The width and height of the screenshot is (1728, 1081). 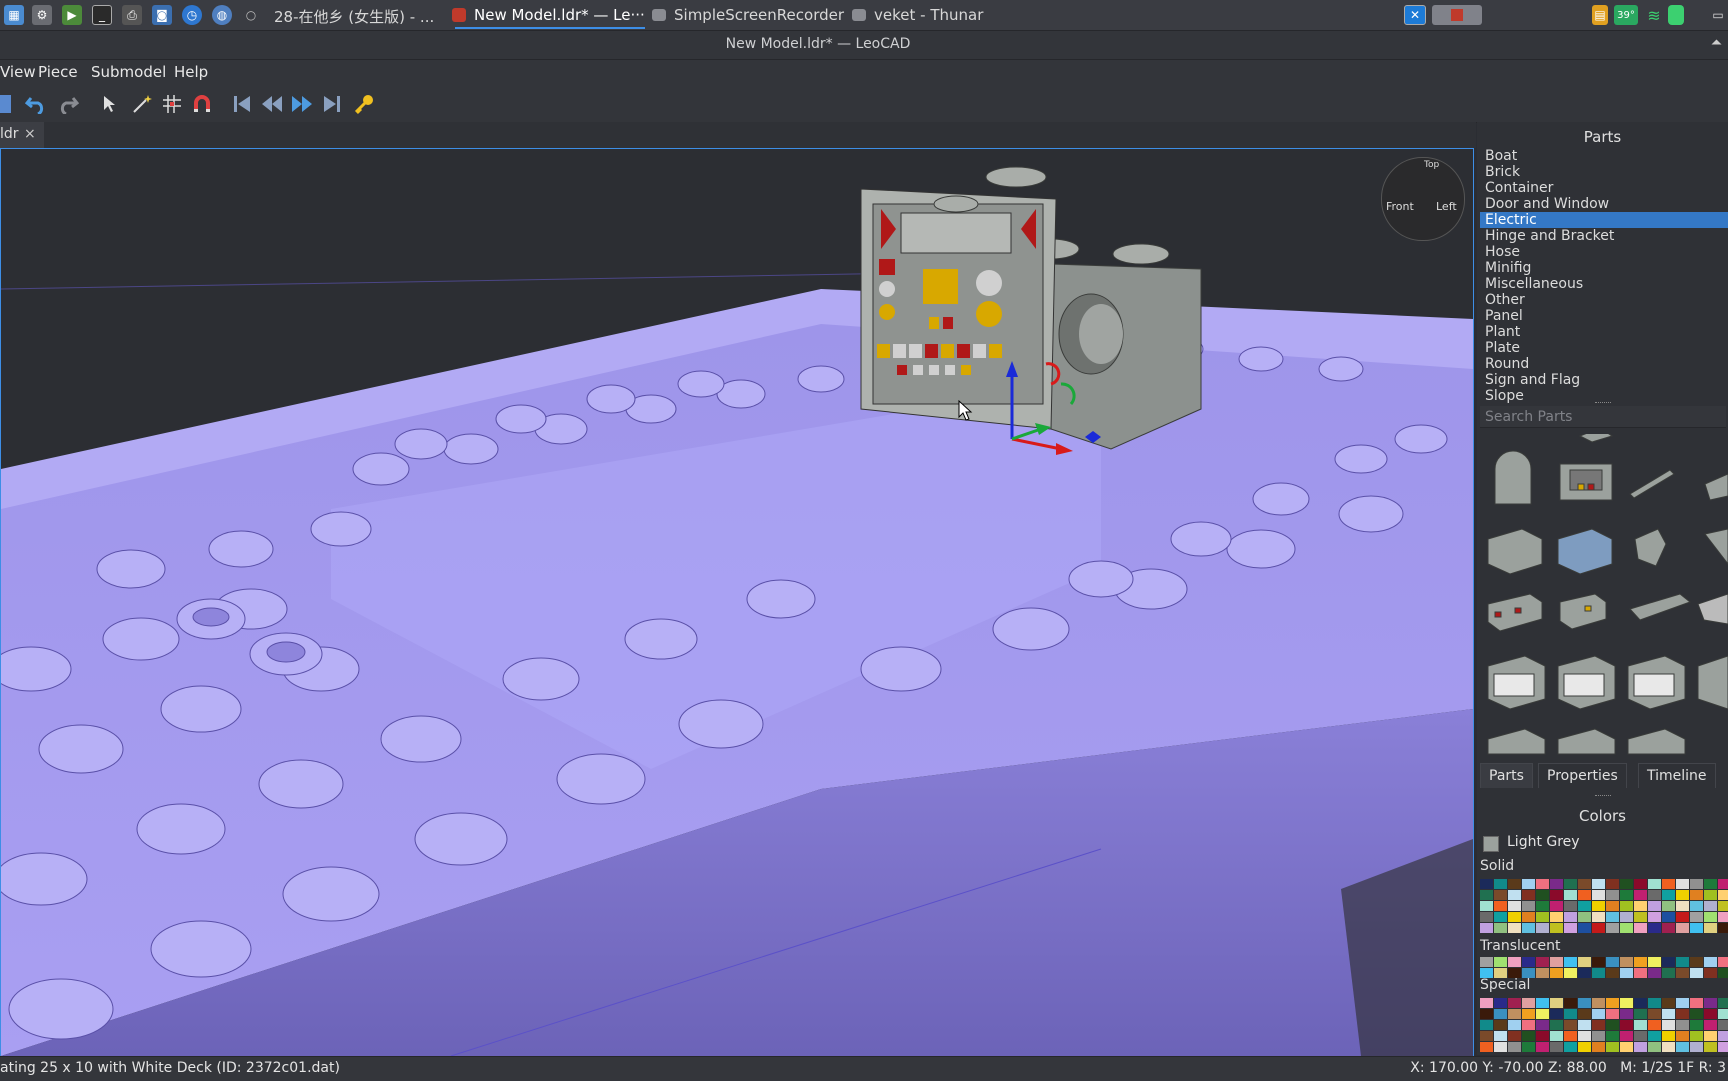 I want to click on select-tool-icon, so click(x=110, y=104).